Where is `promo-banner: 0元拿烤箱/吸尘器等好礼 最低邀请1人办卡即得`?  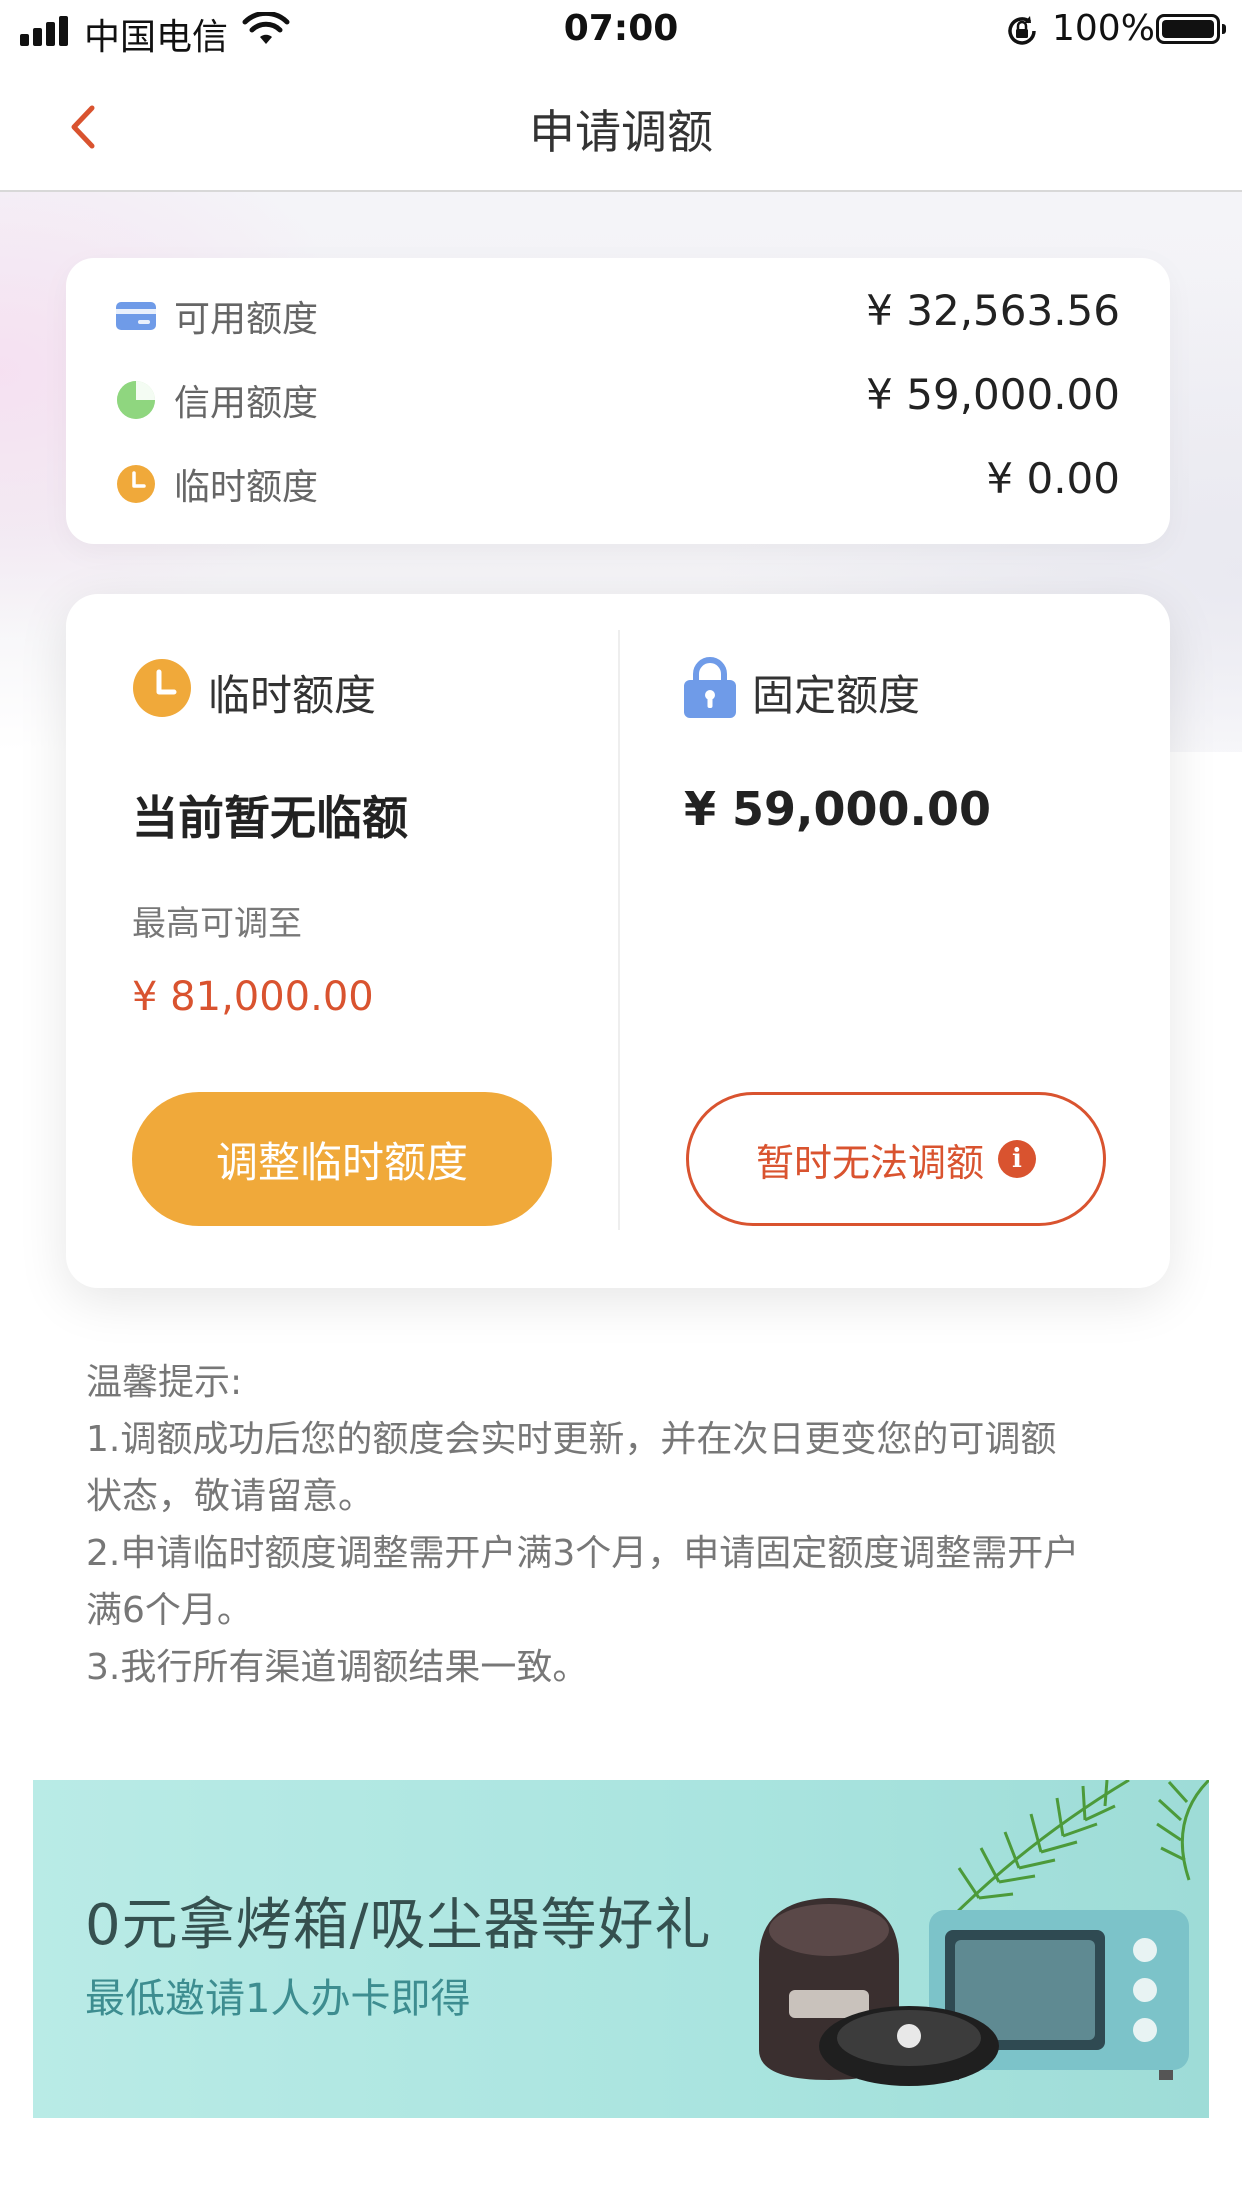 promo-banner: 0元拿烤箱/吸尘器等好礼 最低邀请1人办卡即得 is located at coordinates (621, 1949).